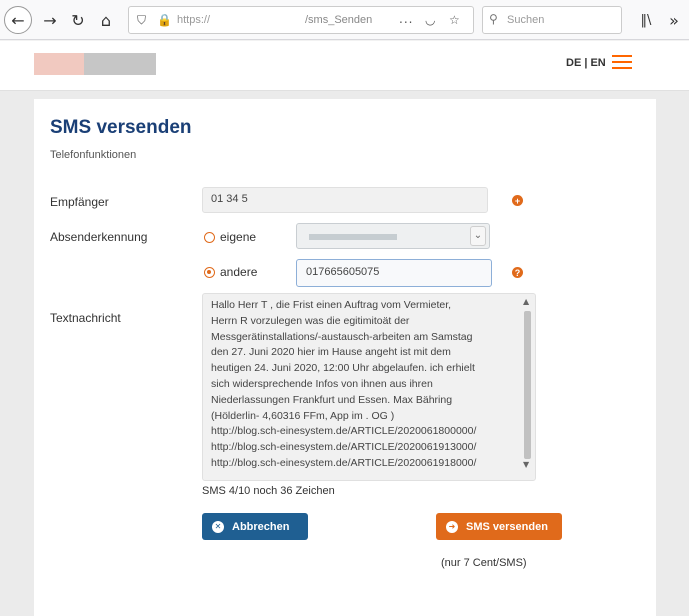 This screenshot has width=689, height=616. Describe the element at coordinates (121, 127) in the screenshot. I see `page-title: SMS versenden` at that location.